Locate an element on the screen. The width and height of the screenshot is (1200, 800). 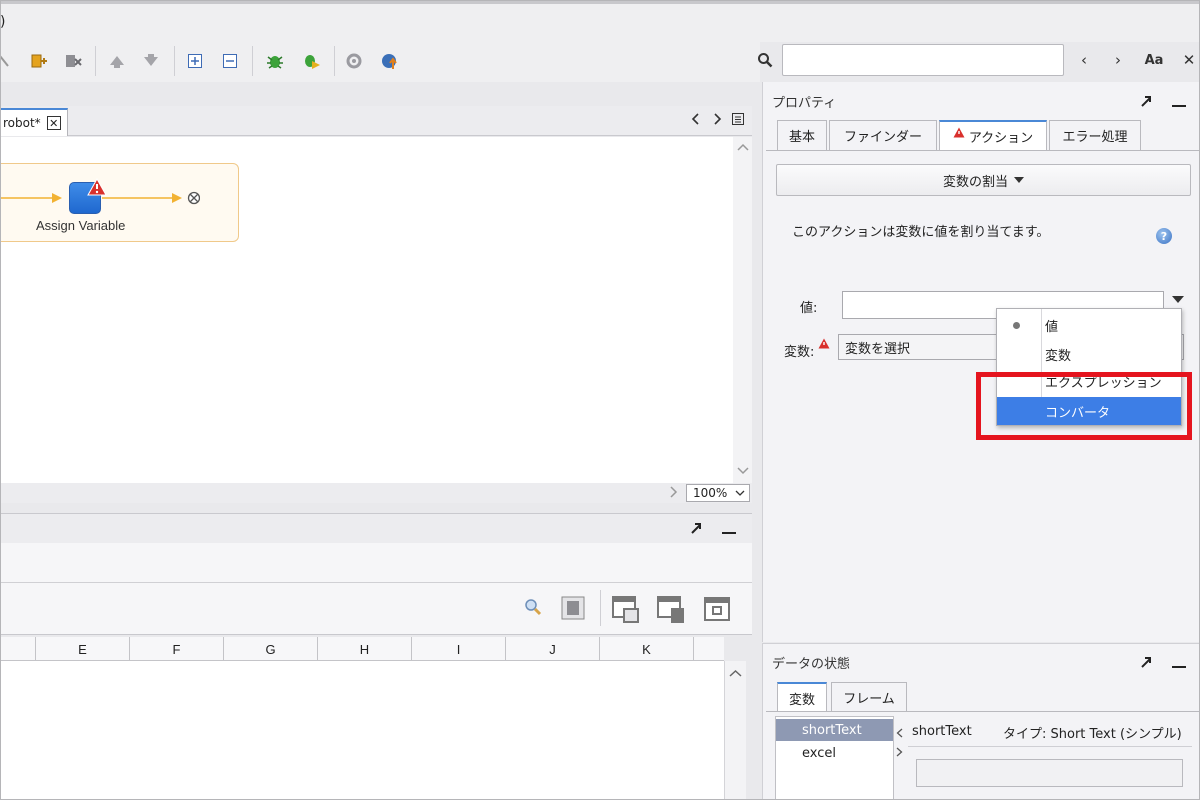
zoom-select: 100% is located at coordinates (718, 493).